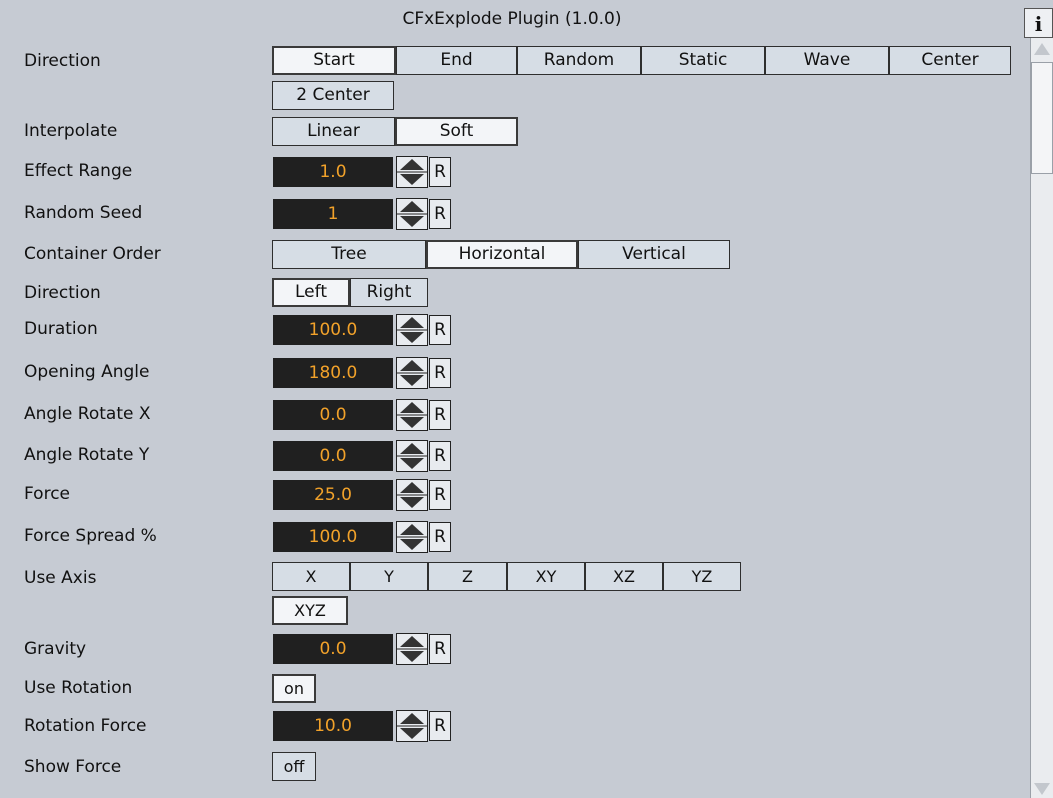 This screenshot has width=1053, height=798. What do you see at coordinates (440, 649) in the screenshot?
I see `gravity-reset-button: R` at bounding box center [440, 649].